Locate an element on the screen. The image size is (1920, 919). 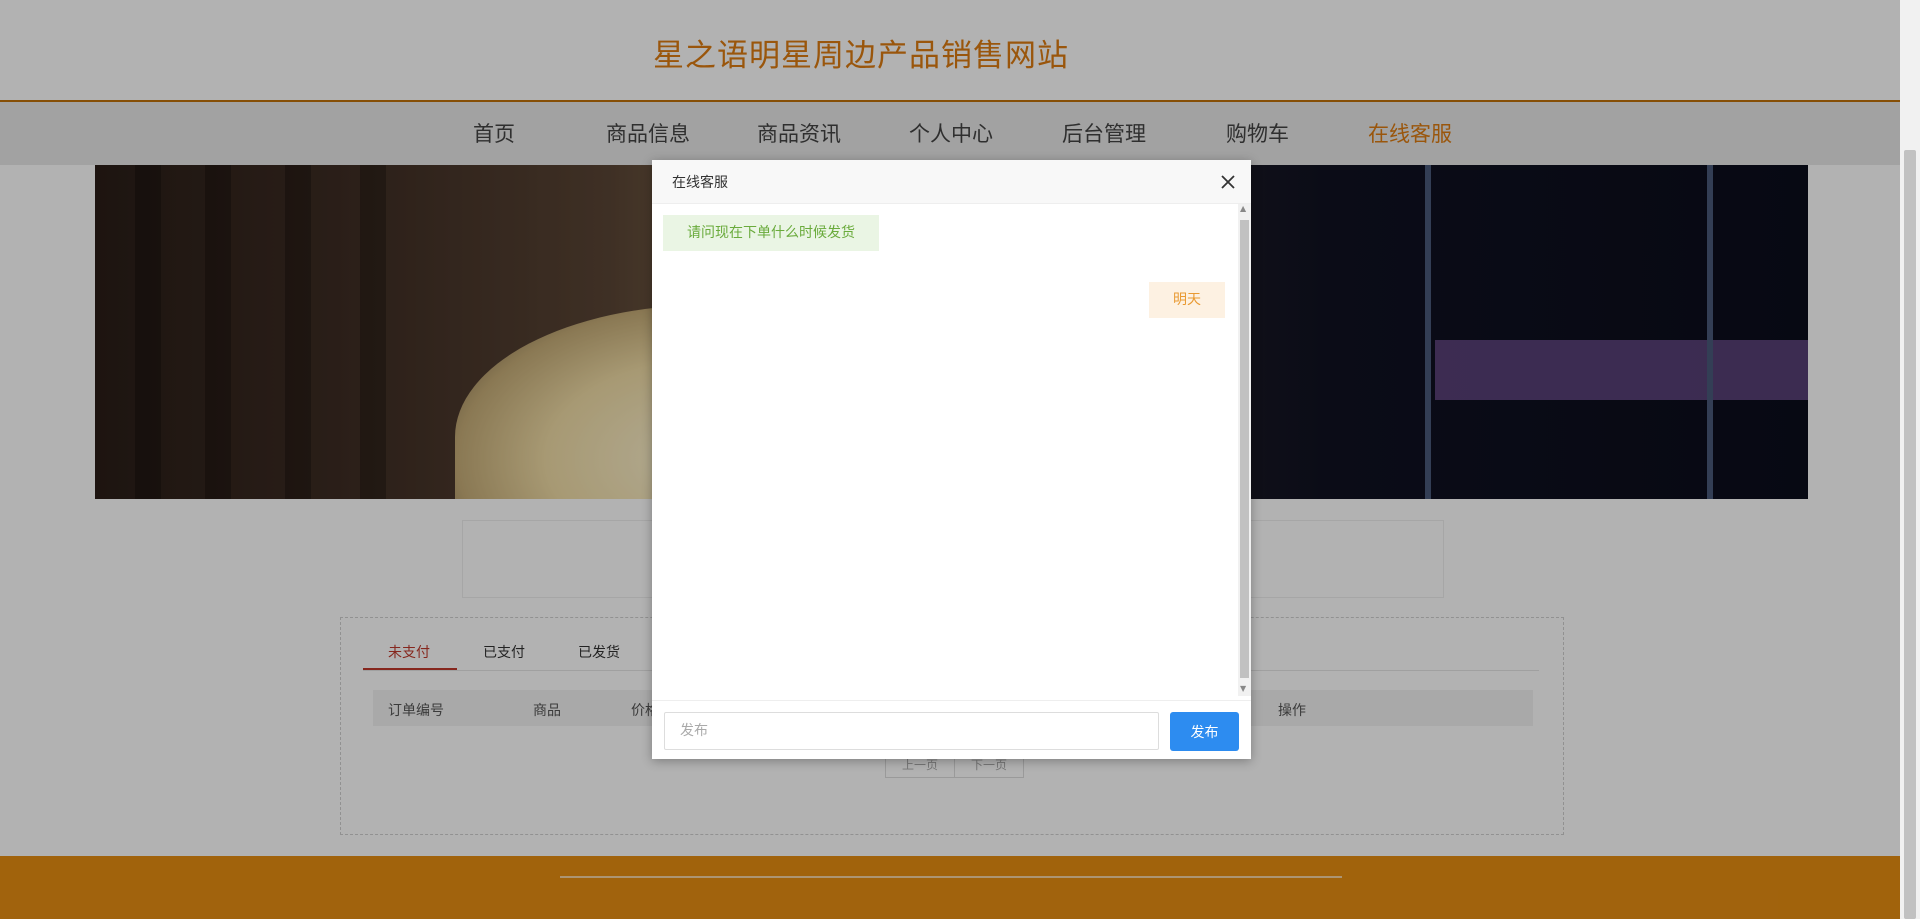
scroll-up-arrow-icon: ▲ is located at coordinates (1243, 208).